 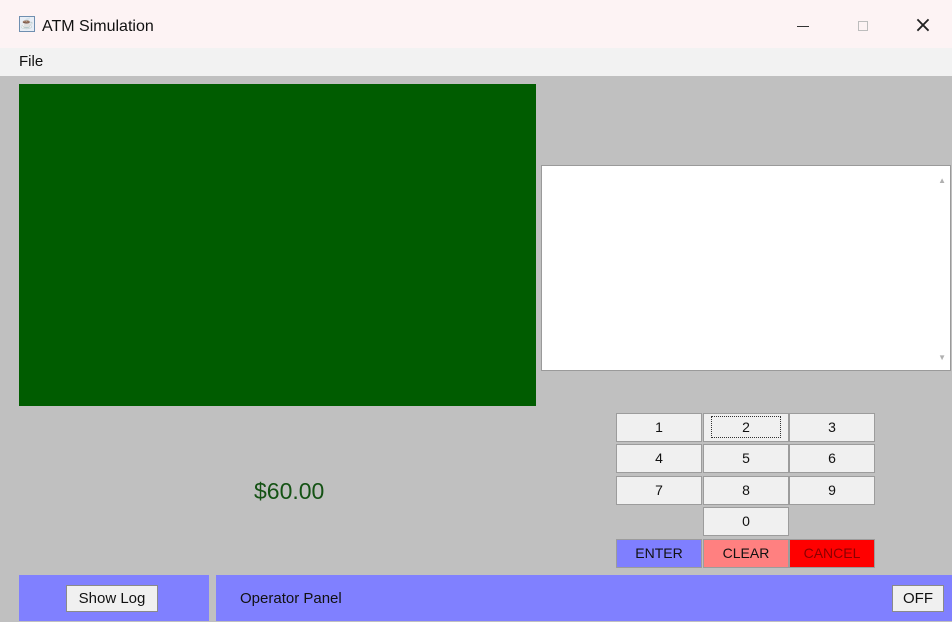 I want to click on maximize-button, so click(x=863, y=26).